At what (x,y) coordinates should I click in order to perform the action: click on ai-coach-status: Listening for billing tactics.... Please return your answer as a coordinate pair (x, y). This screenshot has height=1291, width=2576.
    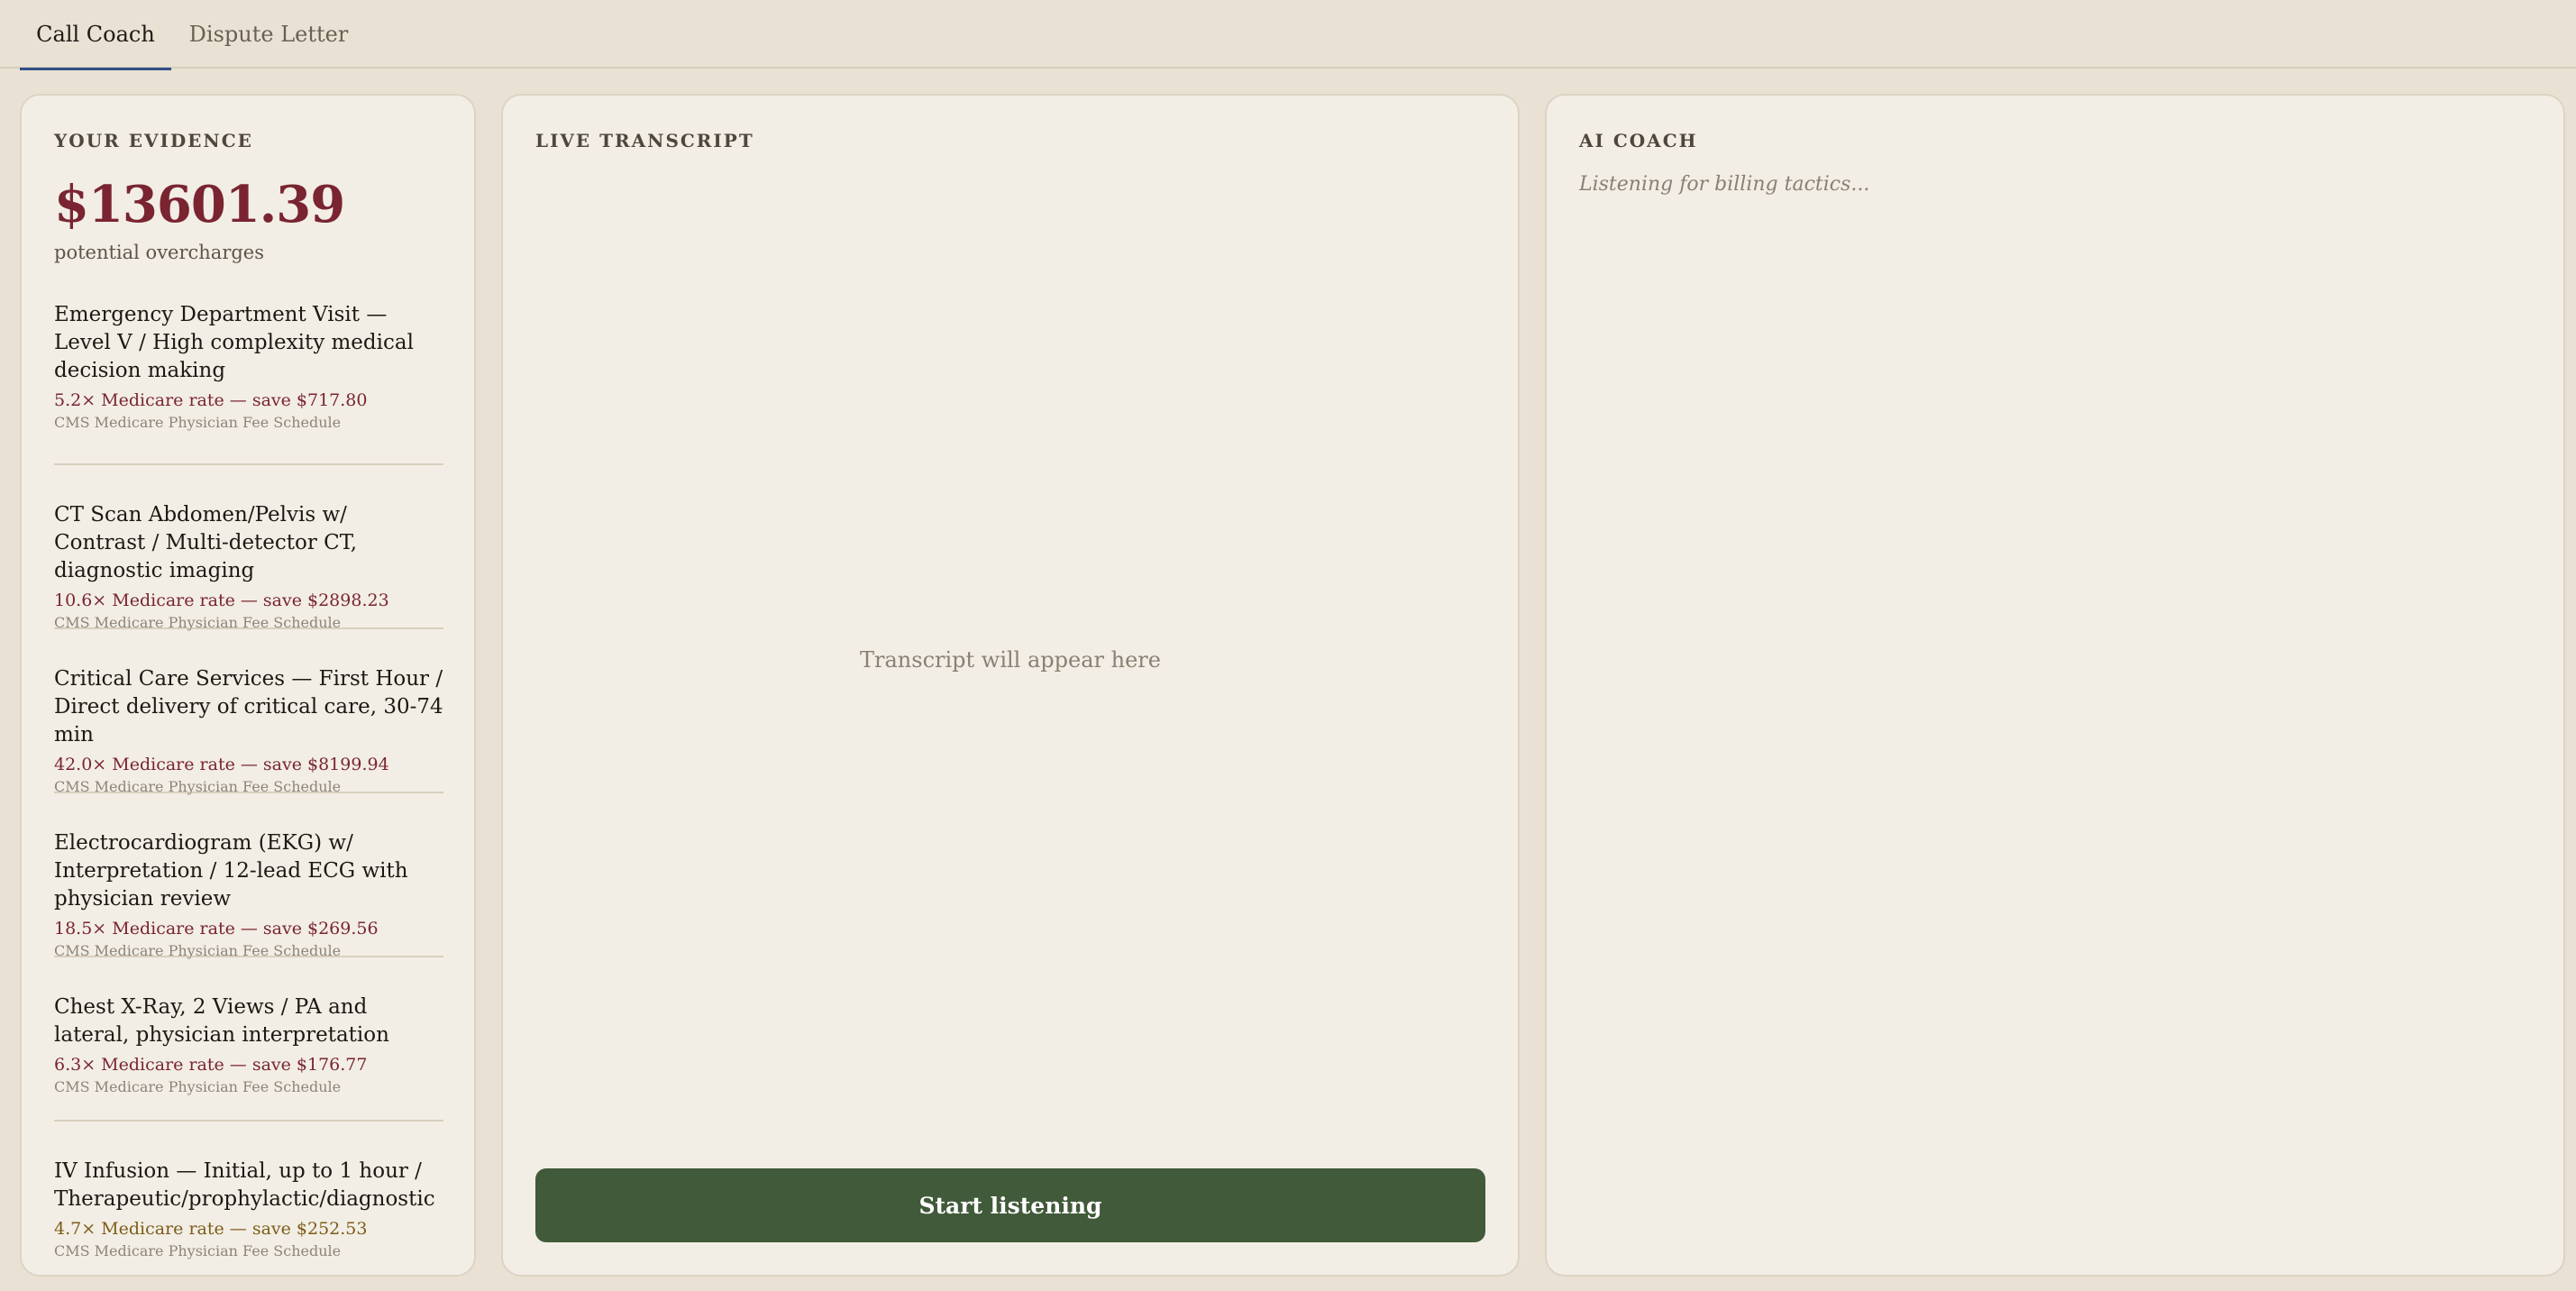
    Looking at the image, I should click on (1724, 184).